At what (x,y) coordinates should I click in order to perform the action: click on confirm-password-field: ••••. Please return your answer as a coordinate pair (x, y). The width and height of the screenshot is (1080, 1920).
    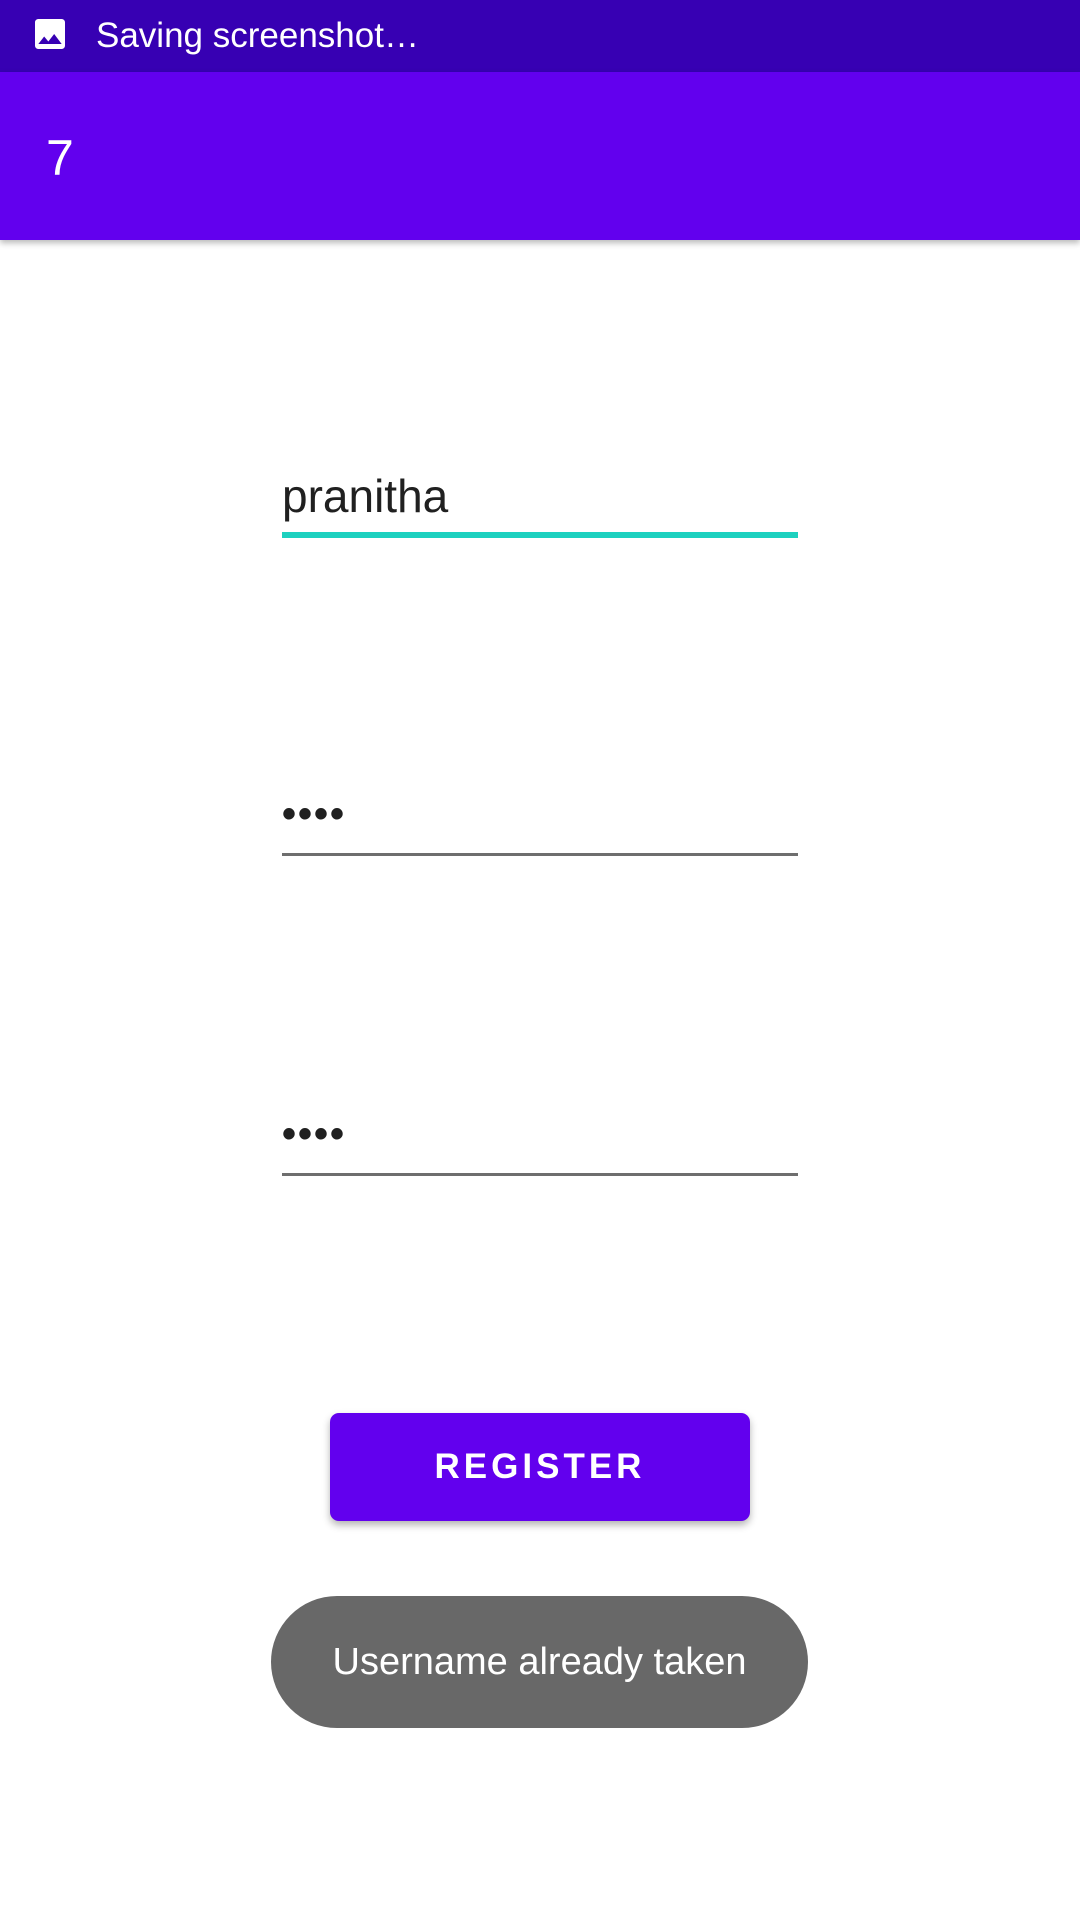
    Looking at the image, I should click on (540, 1136).